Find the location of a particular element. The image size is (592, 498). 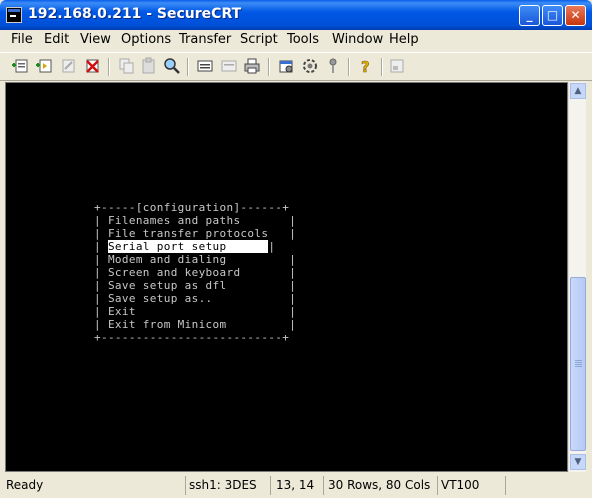

status-terminal-size: 30 Rows, 80 Cols is located at coordinates (379, 485).